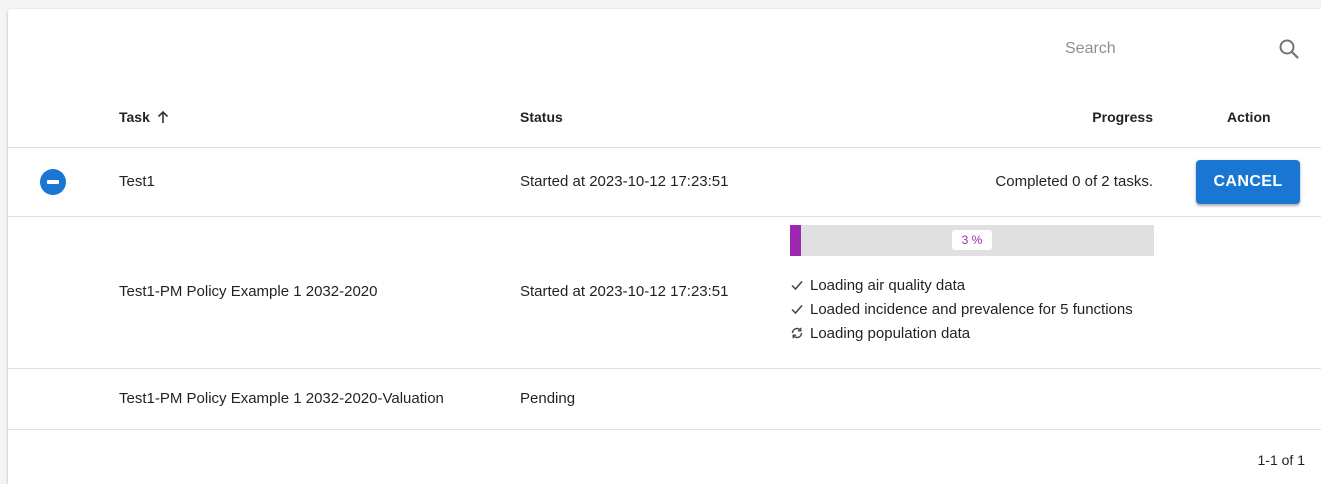 The height and width of the screenshot is (484, 1321). I want to click on progress-percent-label: 3 %, so click(972, 240).